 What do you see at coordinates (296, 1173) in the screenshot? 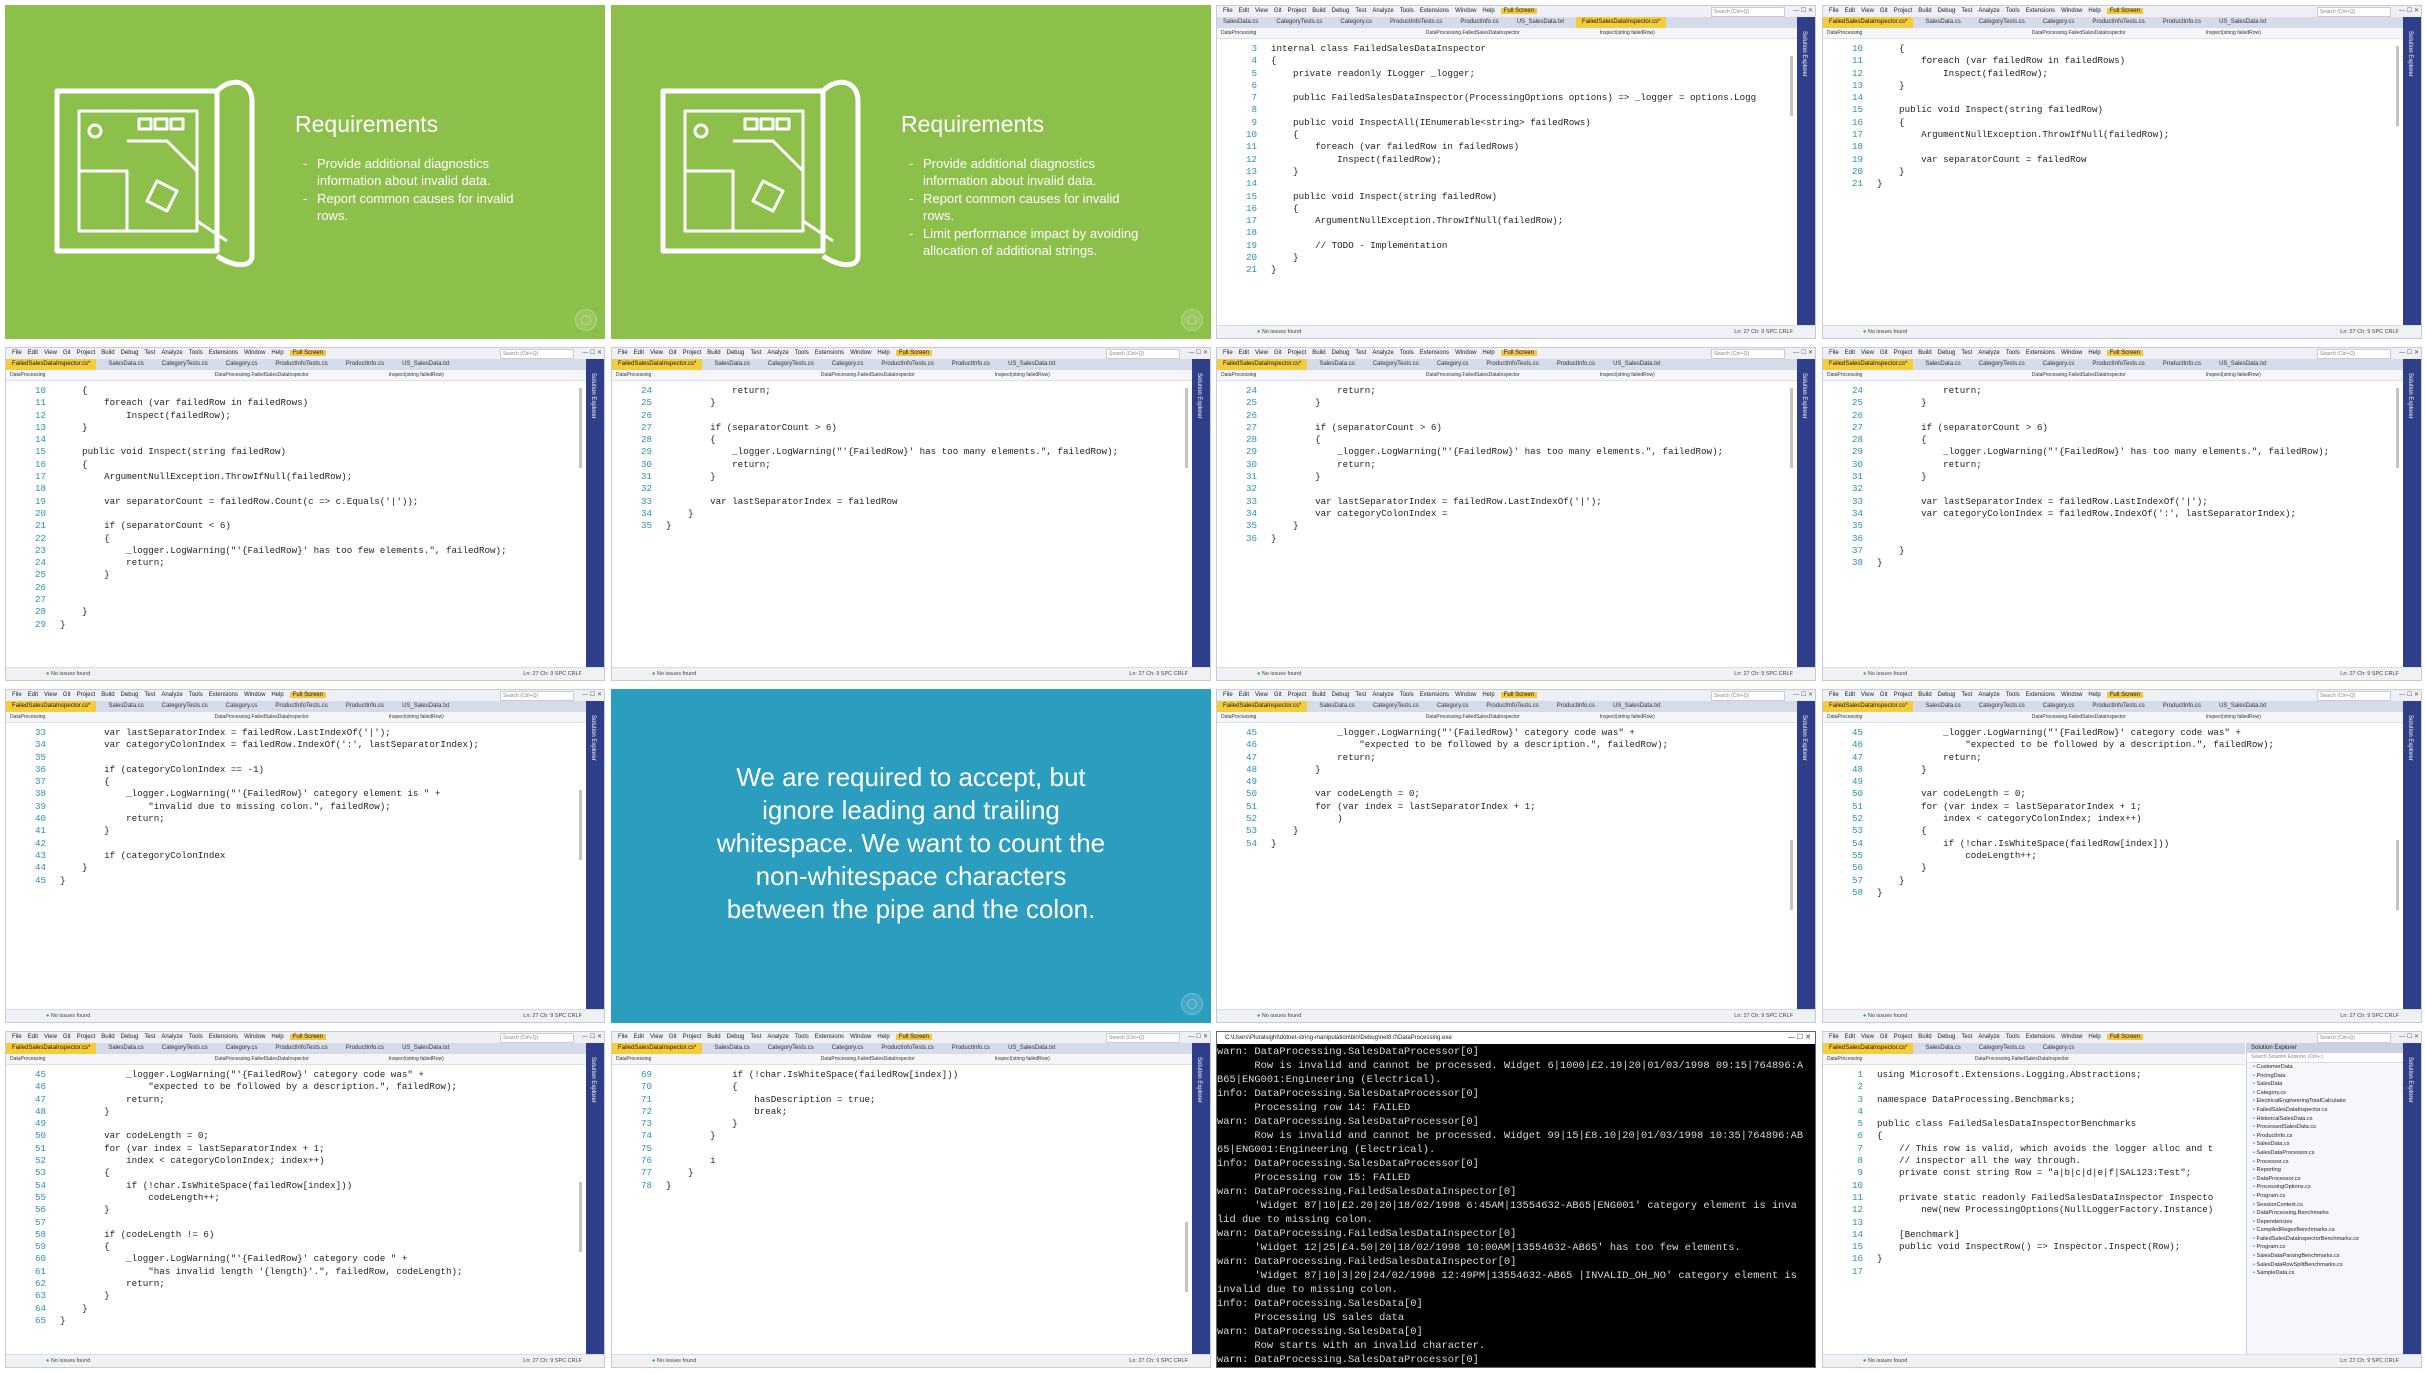
I see `code-line: 53 {` at bounding box center [296, 1173].